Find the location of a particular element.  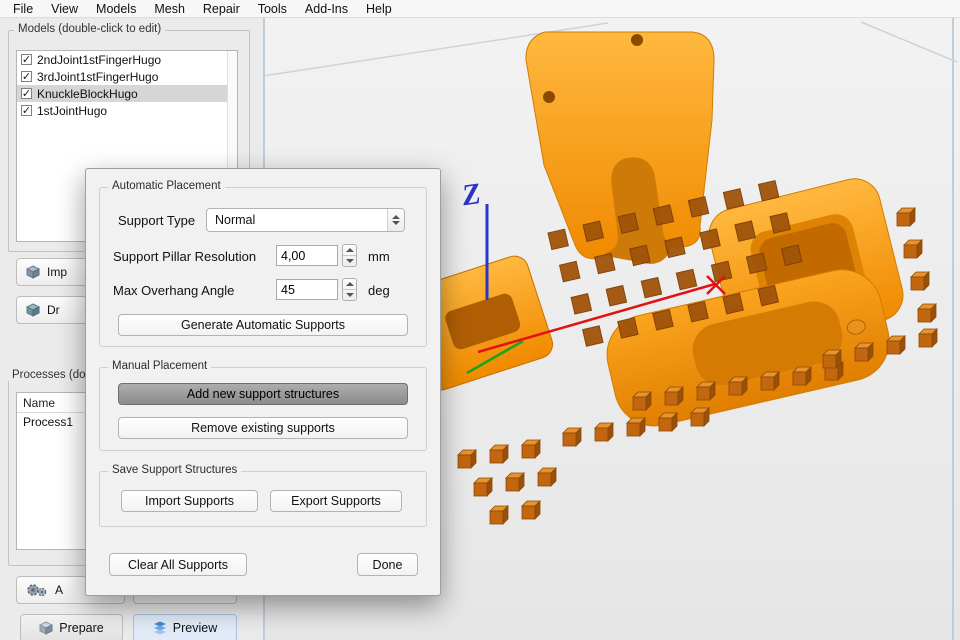

menu-repair: Repair is located at coordinates (221, 9).